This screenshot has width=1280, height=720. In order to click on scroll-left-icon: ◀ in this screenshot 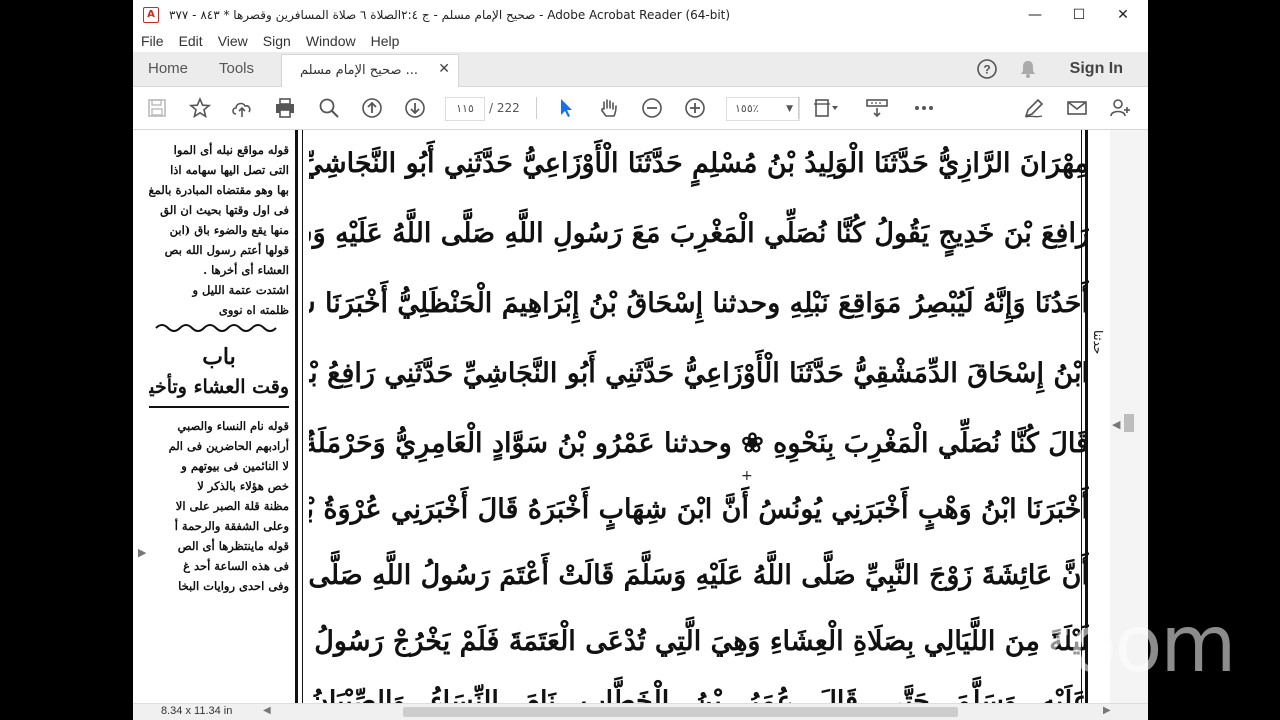, I will do `click(267, 710)`.